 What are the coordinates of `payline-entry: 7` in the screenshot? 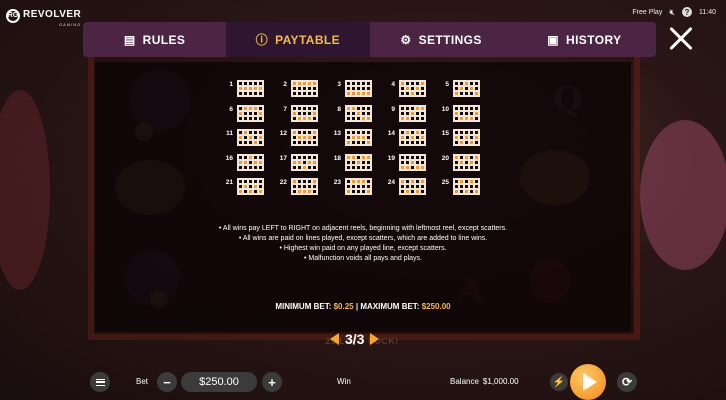 It's located at (299, 117).